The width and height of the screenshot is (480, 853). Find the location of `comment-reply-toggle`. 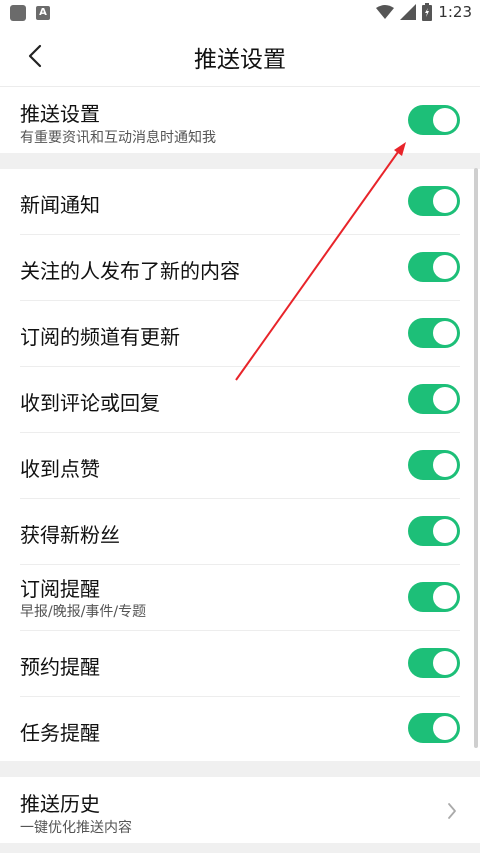

comment-reply-toggle is located at coordinates (434, 399).